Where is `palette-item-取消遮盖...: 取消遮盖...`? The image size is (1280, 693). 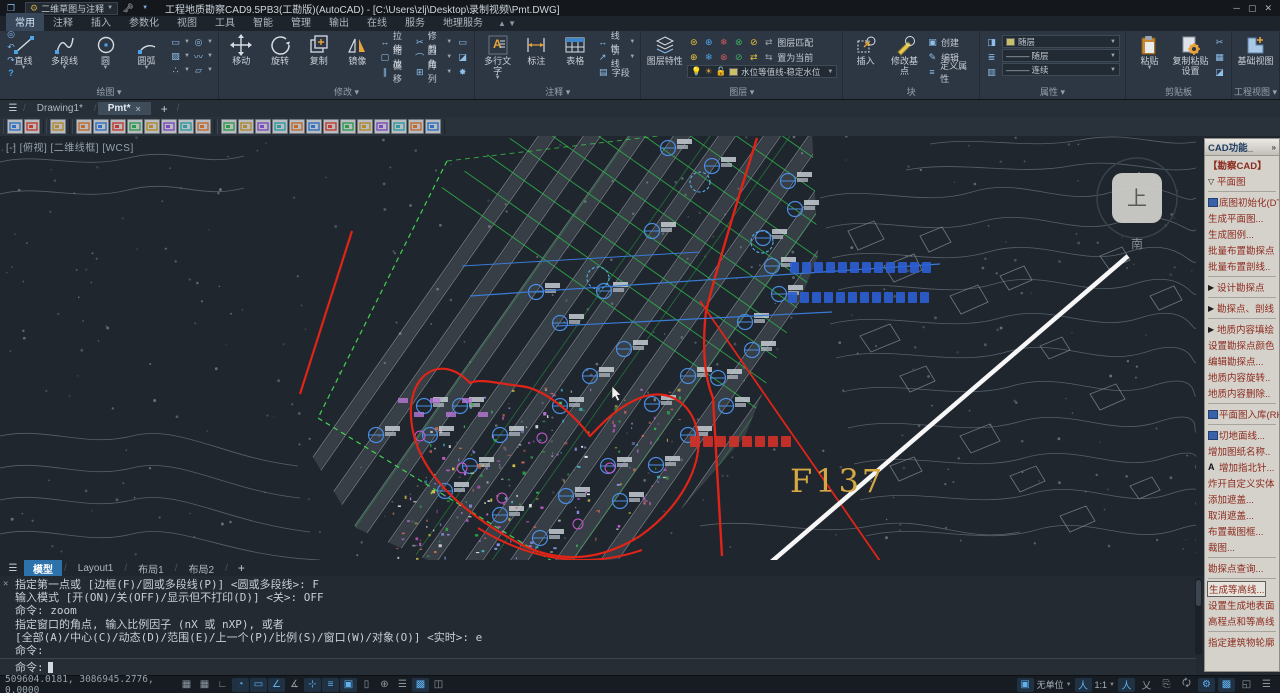 palette-item-取消遮盖...: 取消遮盖... is located at coordinates (1242, 515).